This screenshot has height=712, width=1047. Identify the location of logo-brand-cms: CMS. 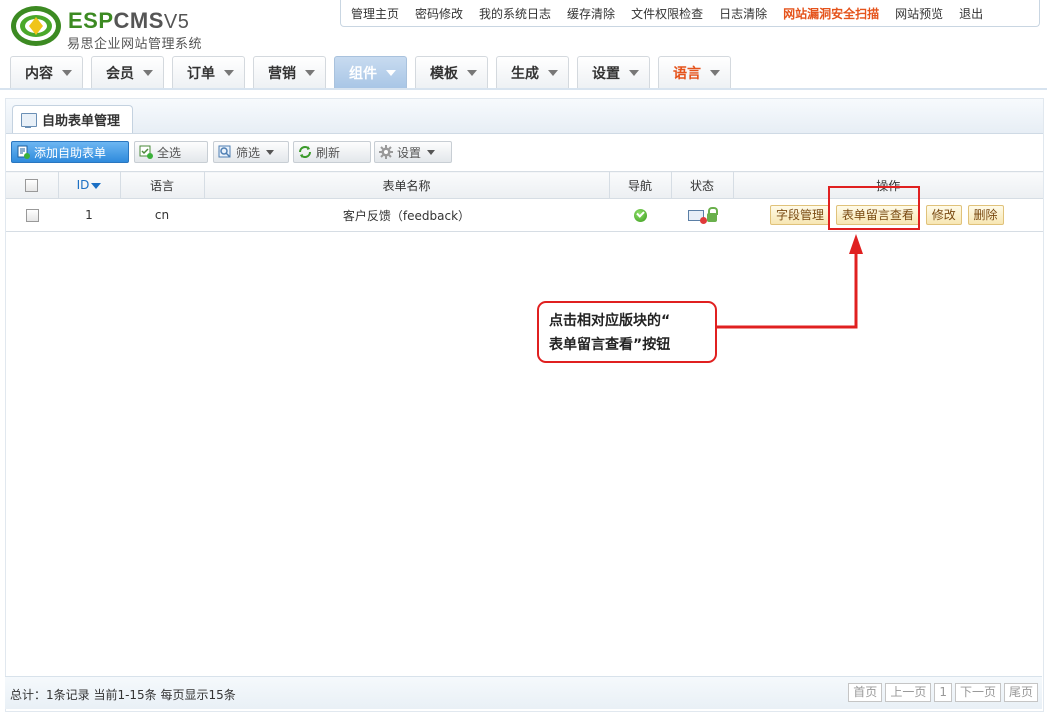
(138, 20).